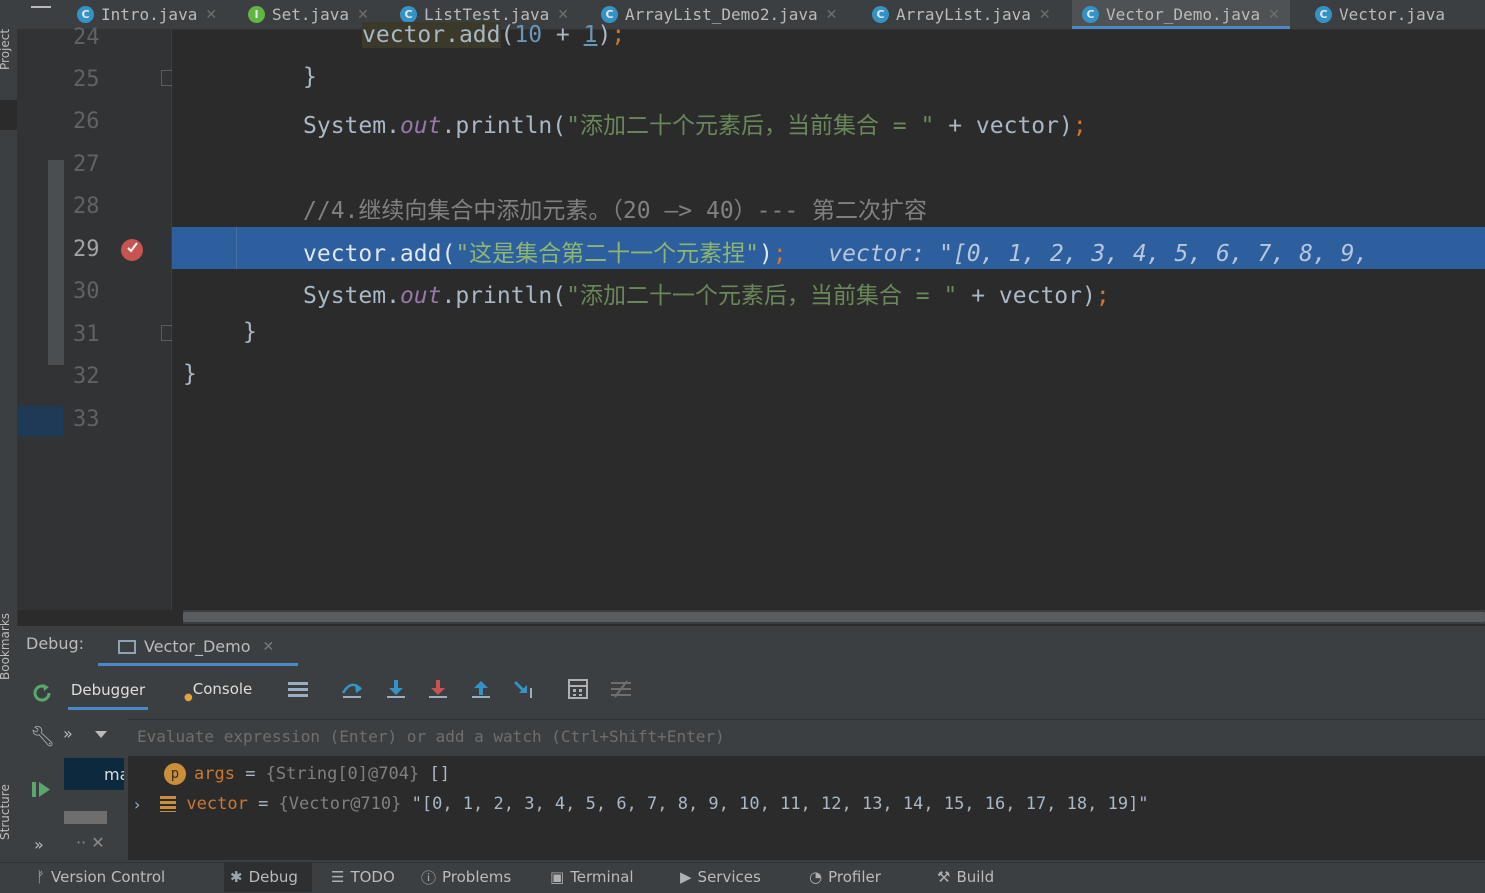  I want to click on line-number: 31, so click(86, 334).